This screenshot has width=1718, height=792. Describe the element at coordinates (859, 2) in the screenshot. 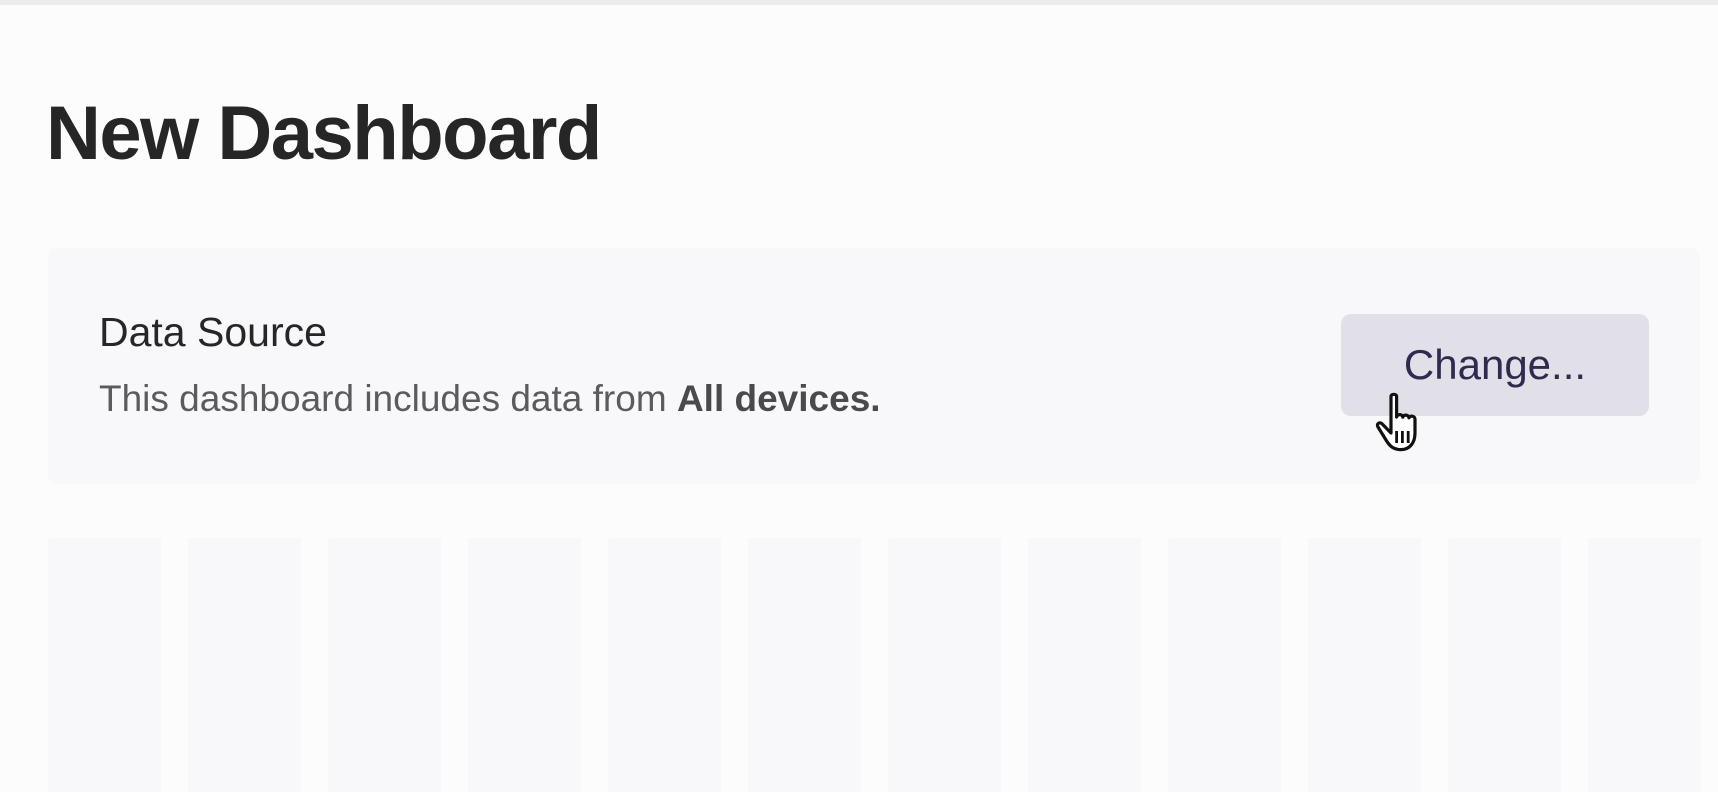

I see `top-border` at that location.